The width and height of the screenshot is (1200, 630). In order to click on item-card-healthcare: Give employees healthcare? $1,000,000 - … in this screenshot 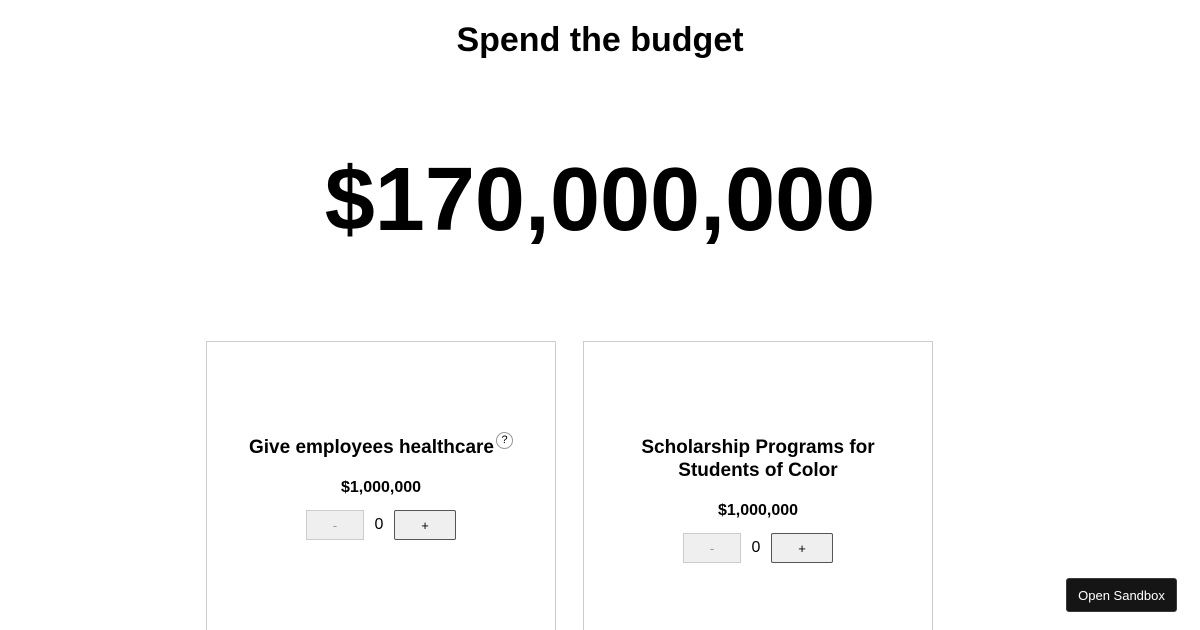, I will do `click(381, 485)`.